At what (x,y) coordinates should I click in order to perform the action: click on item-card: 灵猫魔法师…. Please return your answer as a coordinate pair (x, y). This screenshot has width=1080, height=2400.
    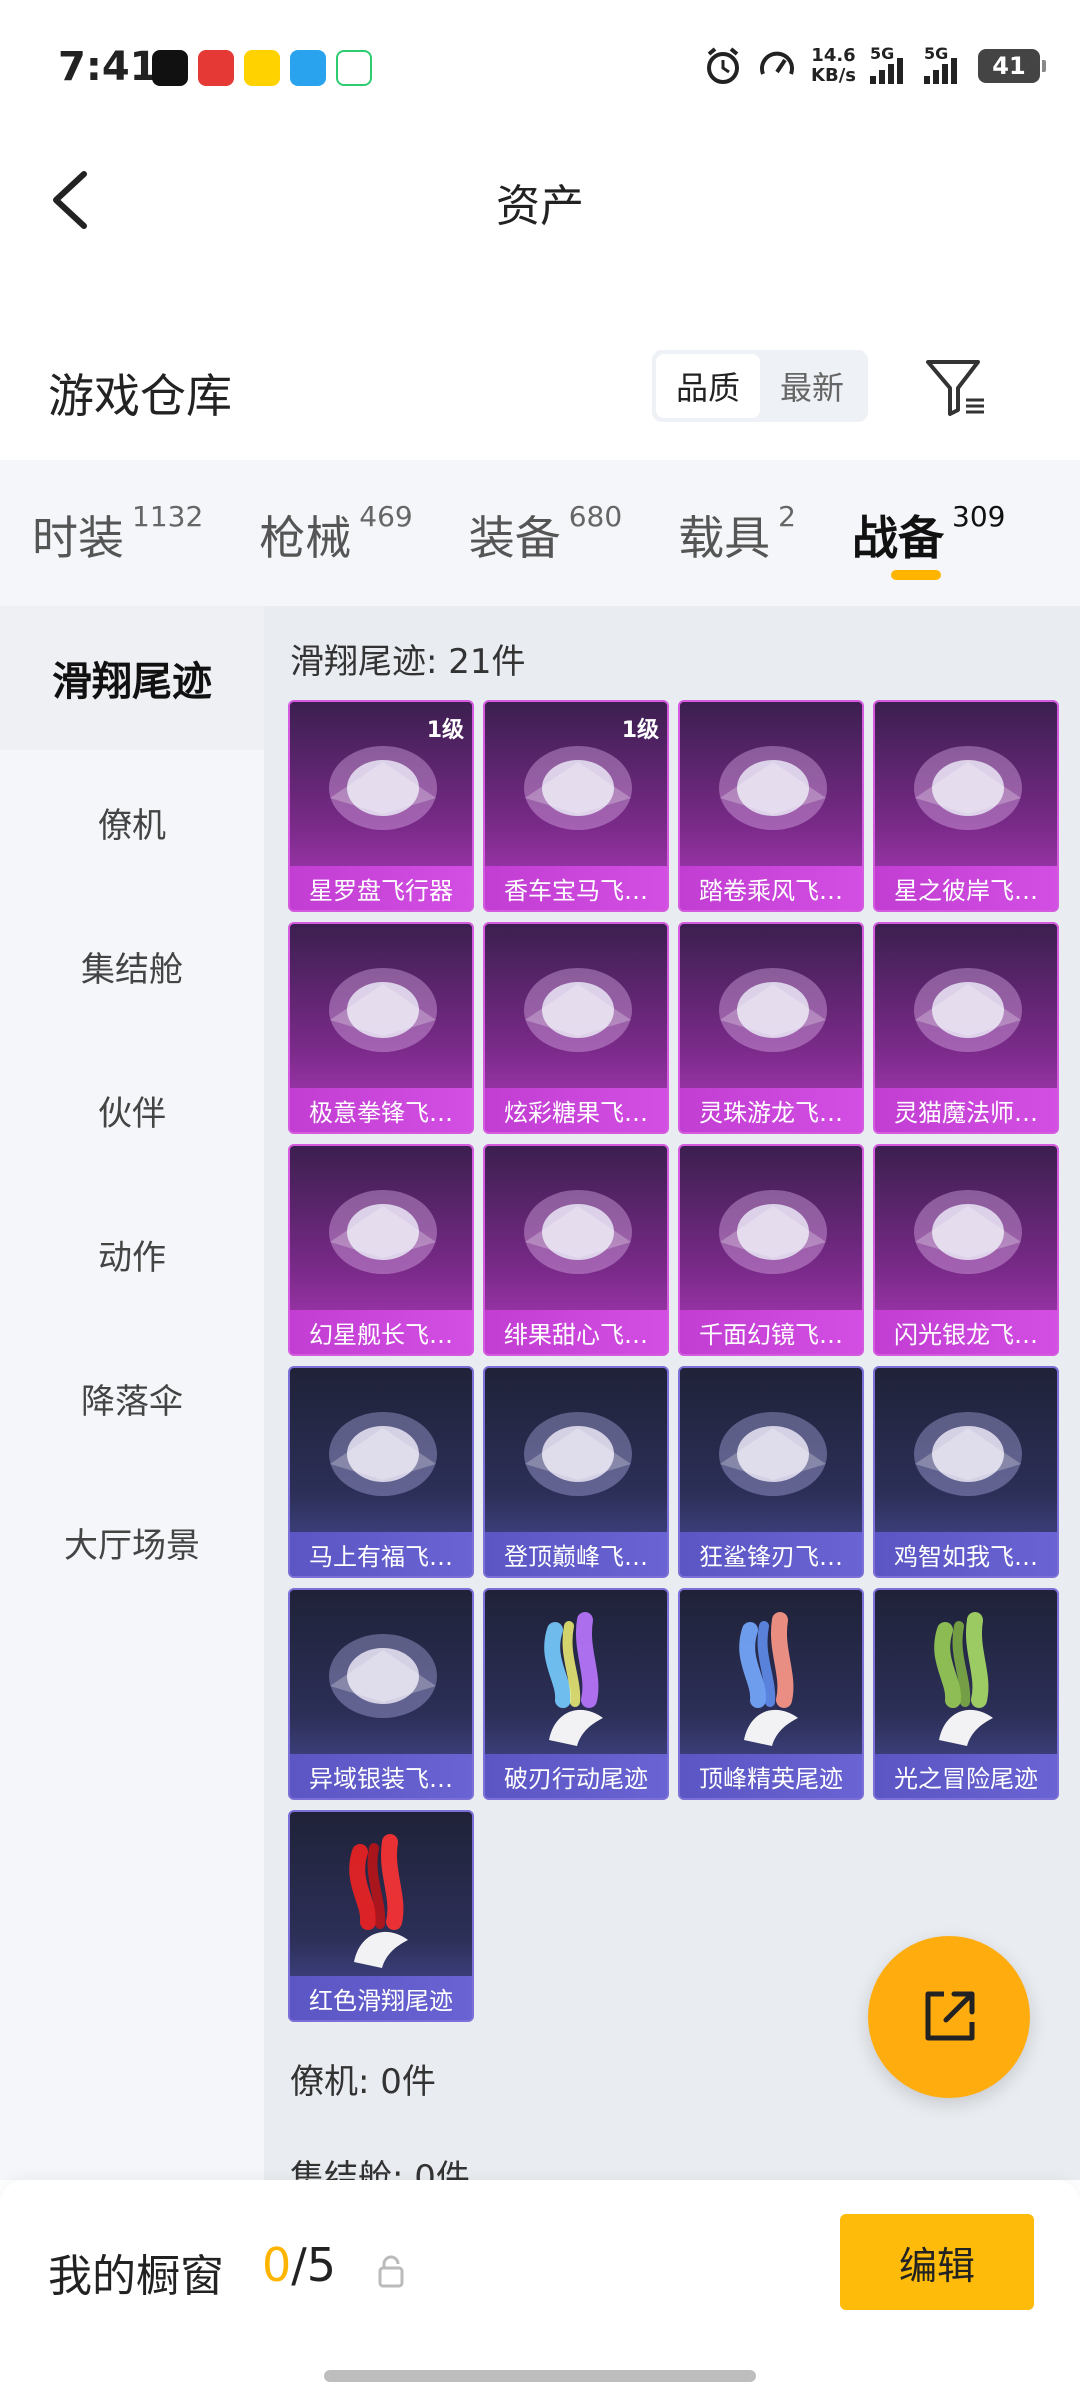
    Looking at the image, I should click on (966, 1028).